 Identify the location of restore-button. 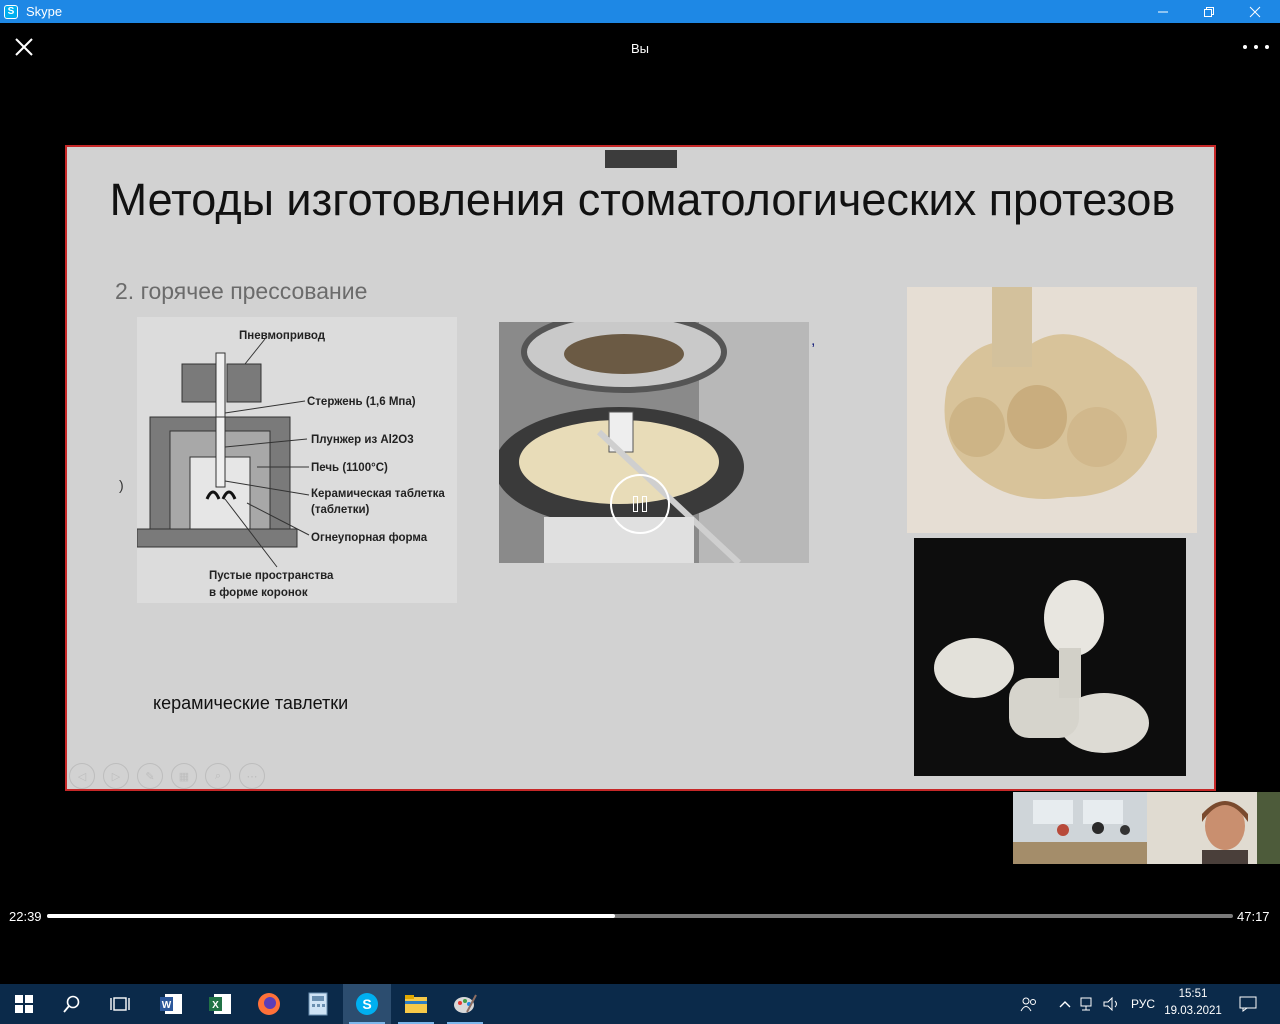
(1209, 11).